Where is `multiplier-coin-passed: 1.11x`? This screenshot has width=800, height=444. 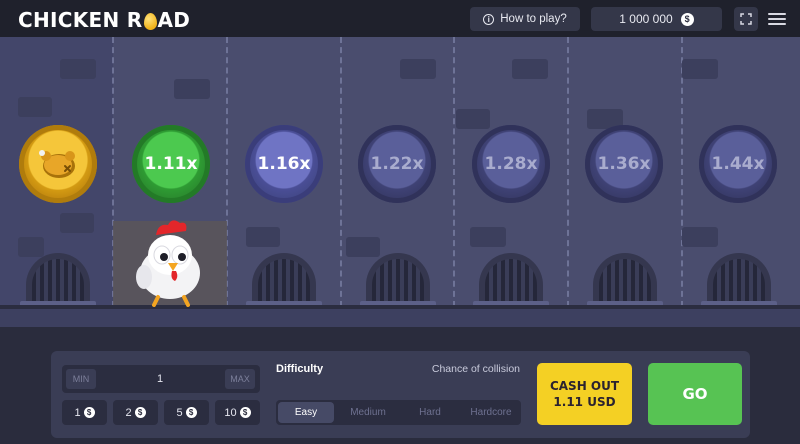 multiplier-coin-passed: 1.11x is located at coordinates (171, 164).